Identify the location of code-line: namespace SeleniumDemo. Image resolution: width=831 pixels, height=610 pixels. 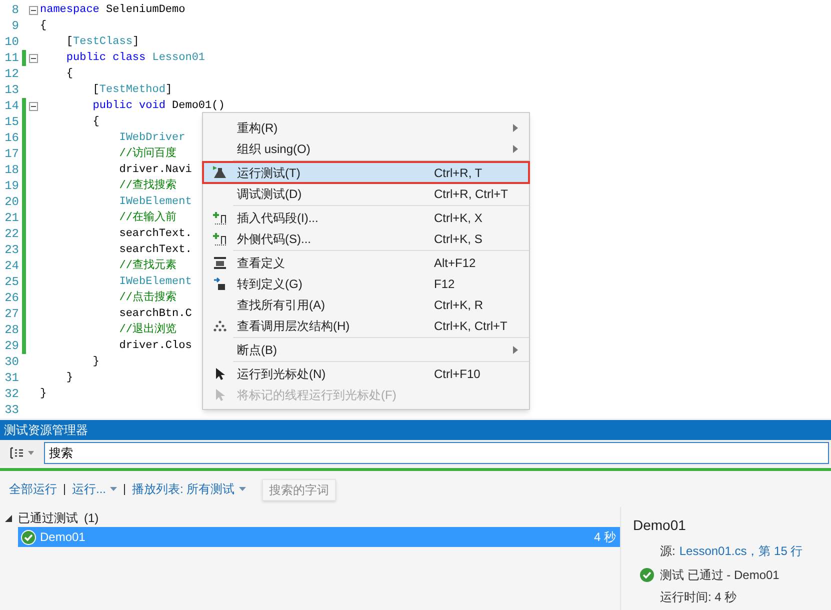
(113, 10).